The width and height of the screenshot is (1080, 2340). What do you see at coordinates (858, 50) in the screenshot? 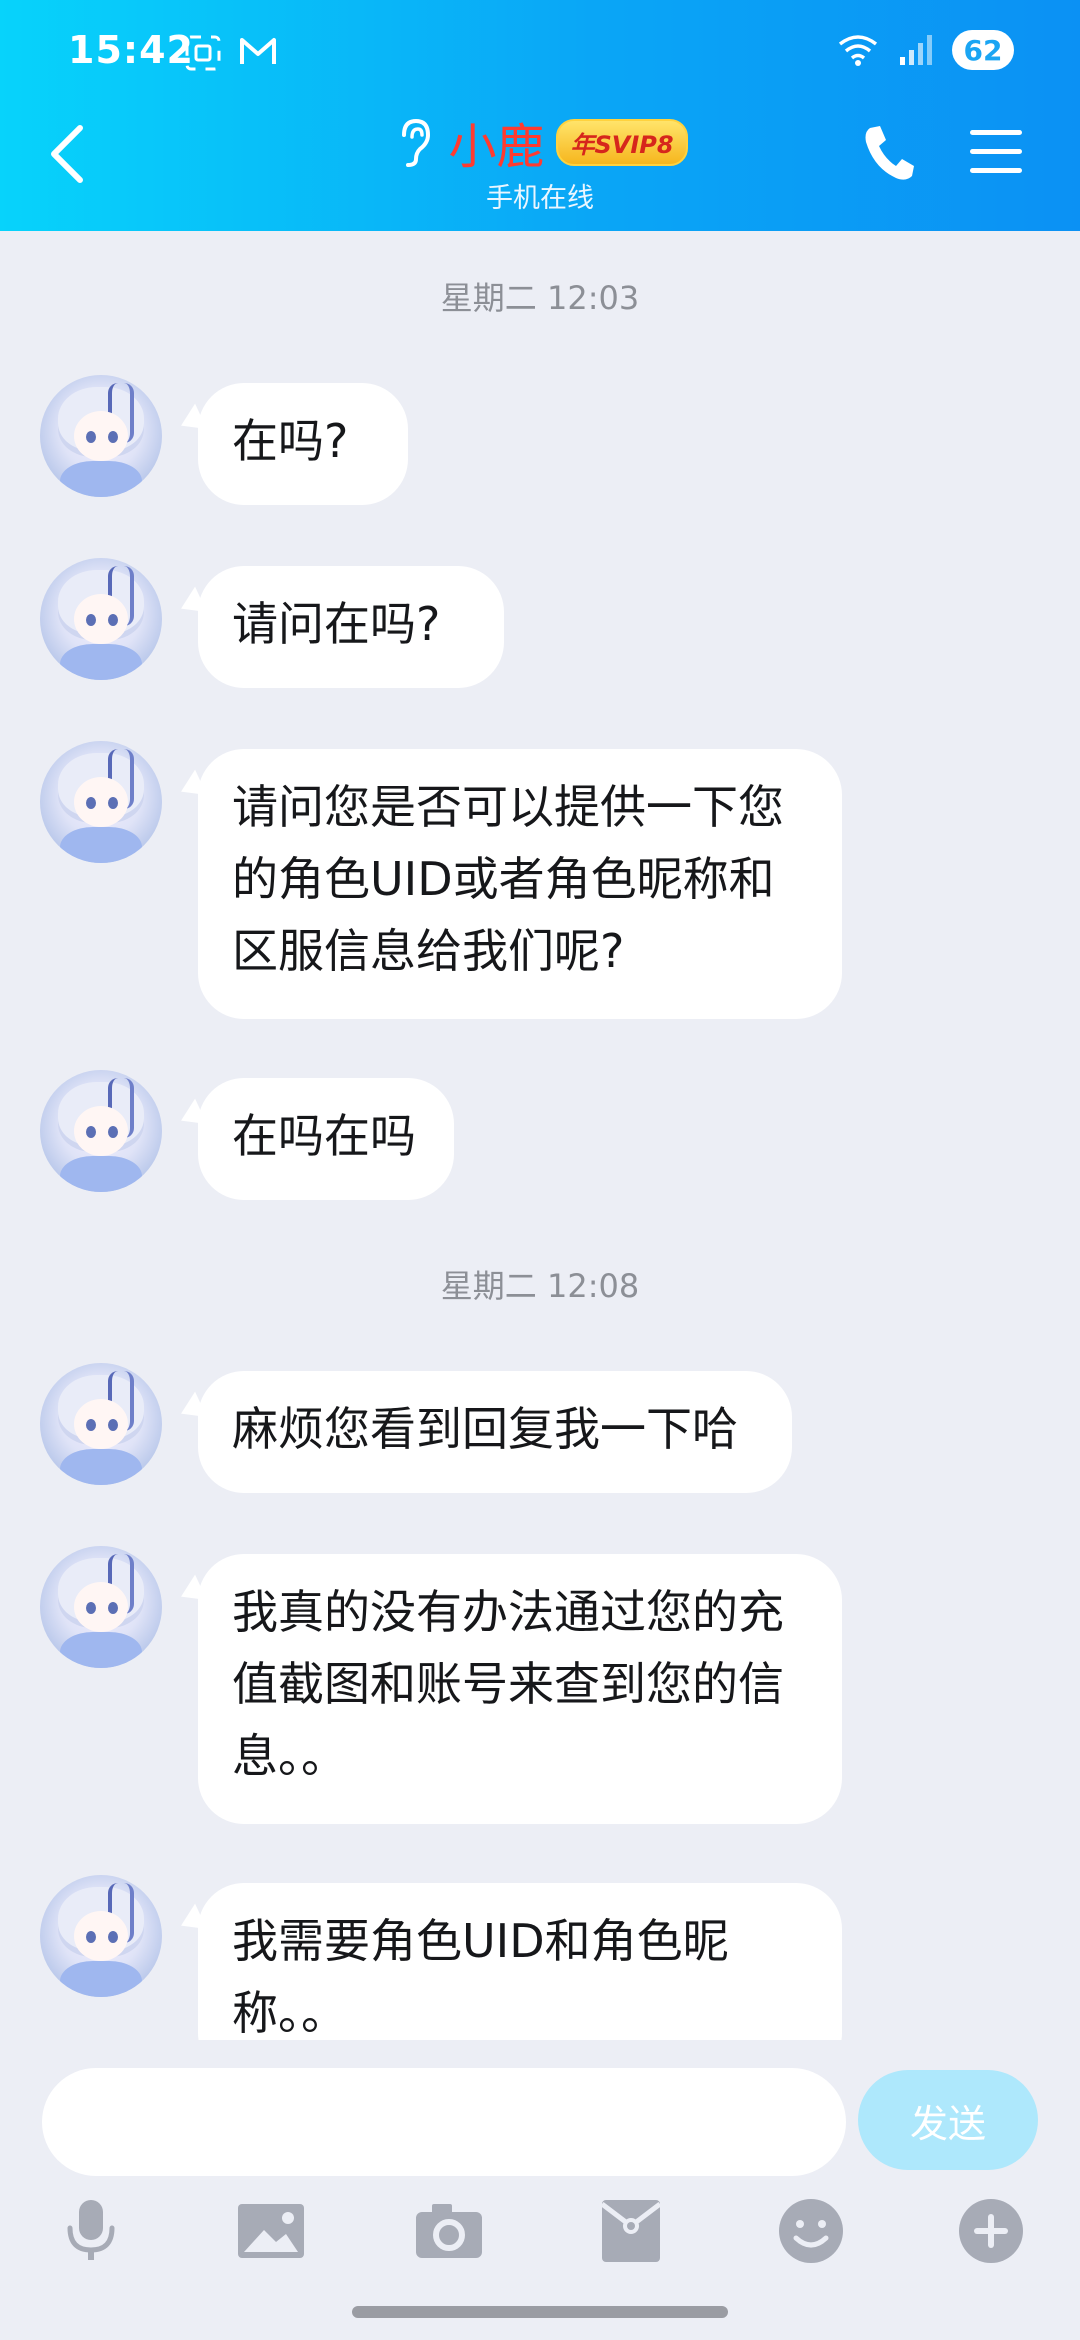
I see `wifi-icon` at bounding box center [858, 50].